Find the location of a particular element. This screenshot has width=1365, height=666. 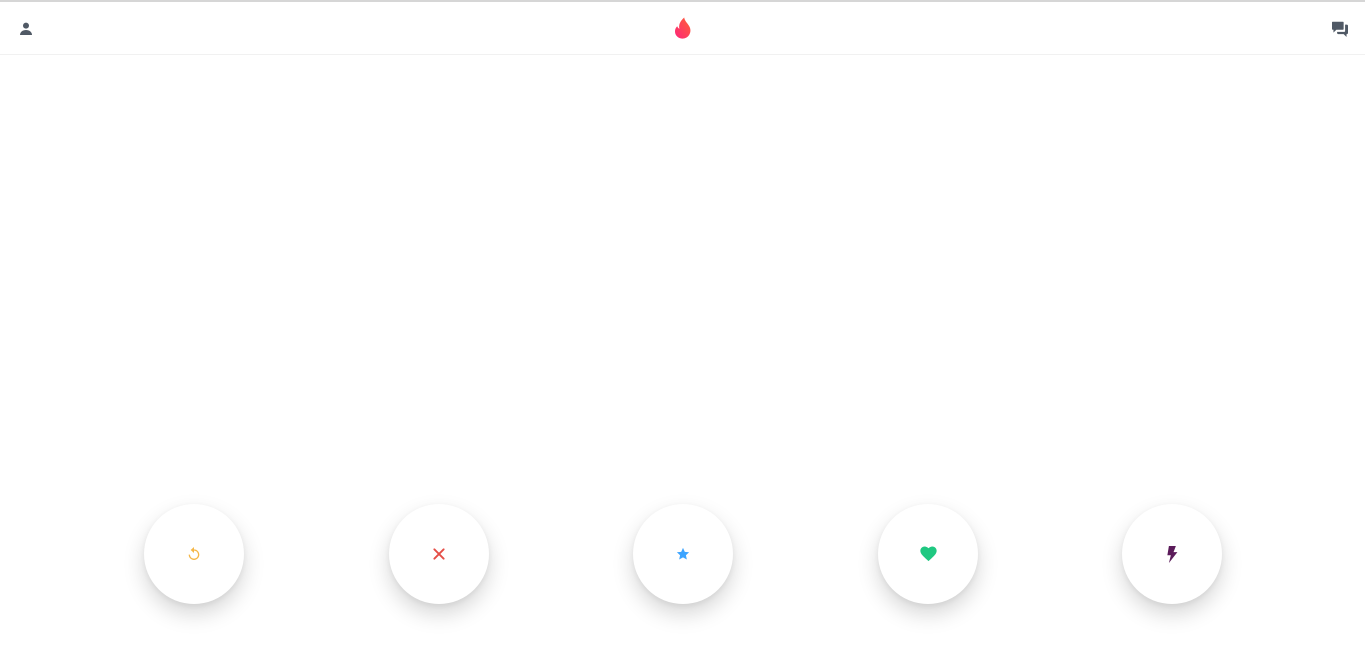

person-icon is located at coordinates (26, 28).